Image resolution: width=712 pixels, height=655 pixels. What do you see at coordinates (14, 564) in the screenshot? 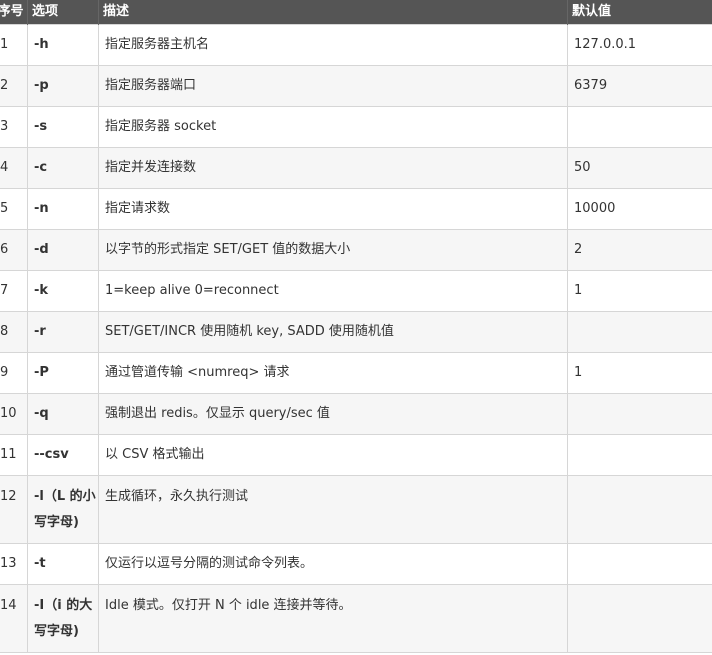
I see `cell-num: 13` at bounding box center [14, 564].